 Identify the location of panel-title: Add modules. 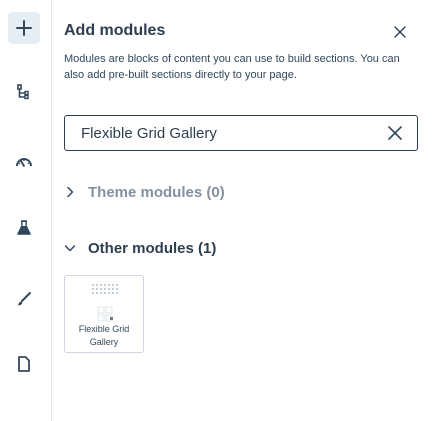
(115, 30).